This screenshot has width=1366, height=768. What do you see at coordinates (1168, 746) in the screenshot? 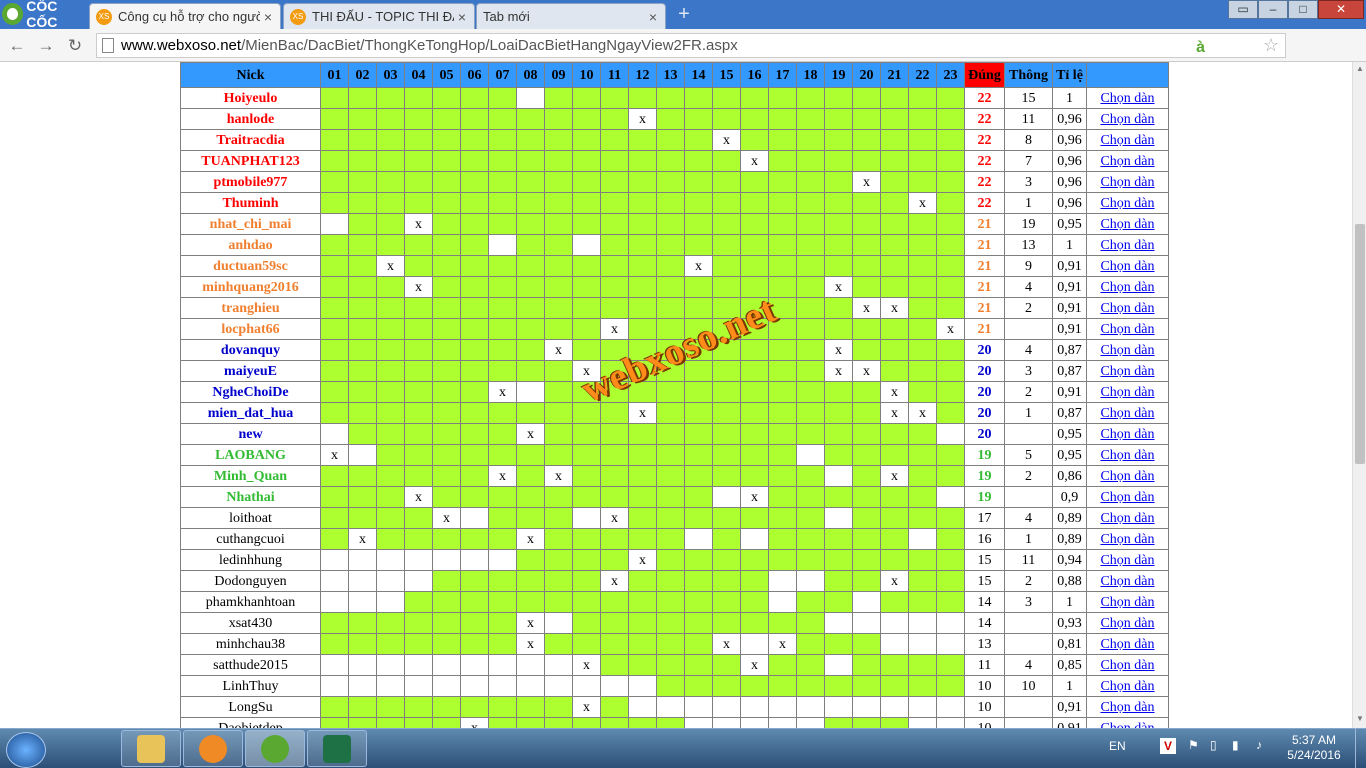
I see `antivirus-icon: V` at bounding box center [1168, 746].